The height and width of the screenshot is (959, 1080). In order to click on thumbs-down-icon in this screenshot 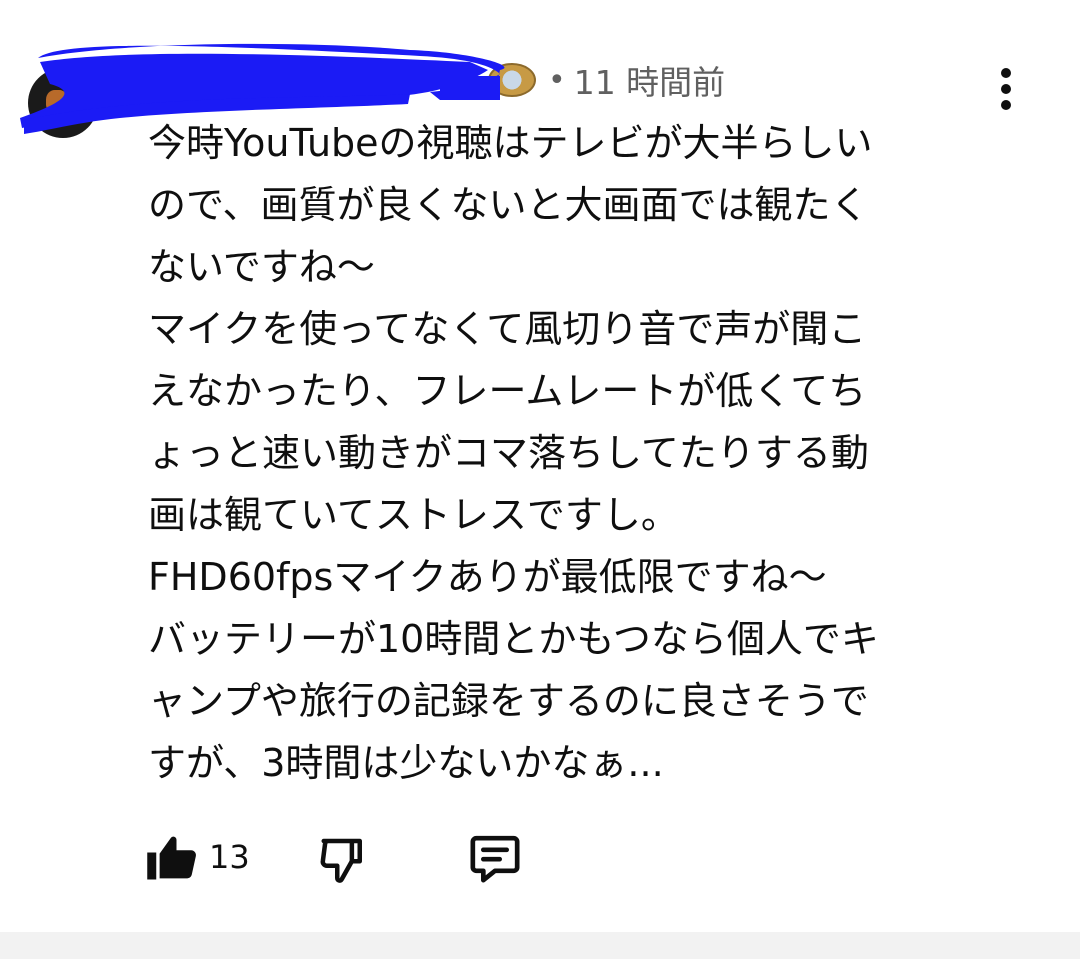, I will do `click(344, 859)`.